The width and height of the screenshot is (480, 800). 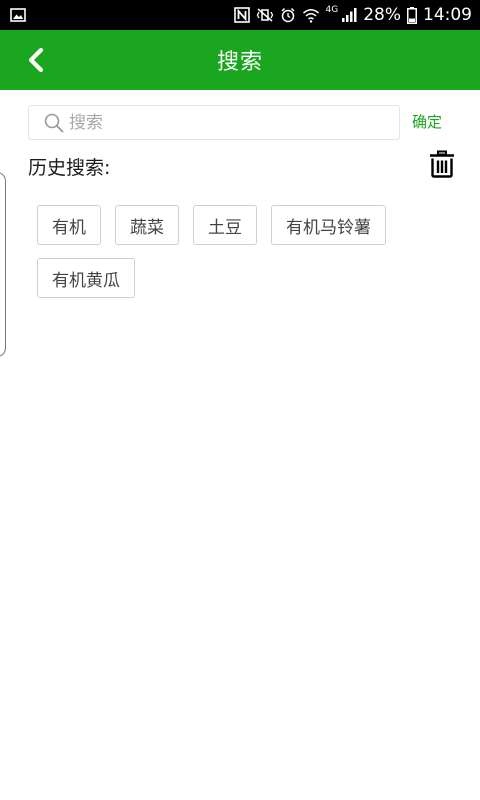 I want to click on battery-percent: 28%, so click(x=382, y=15).